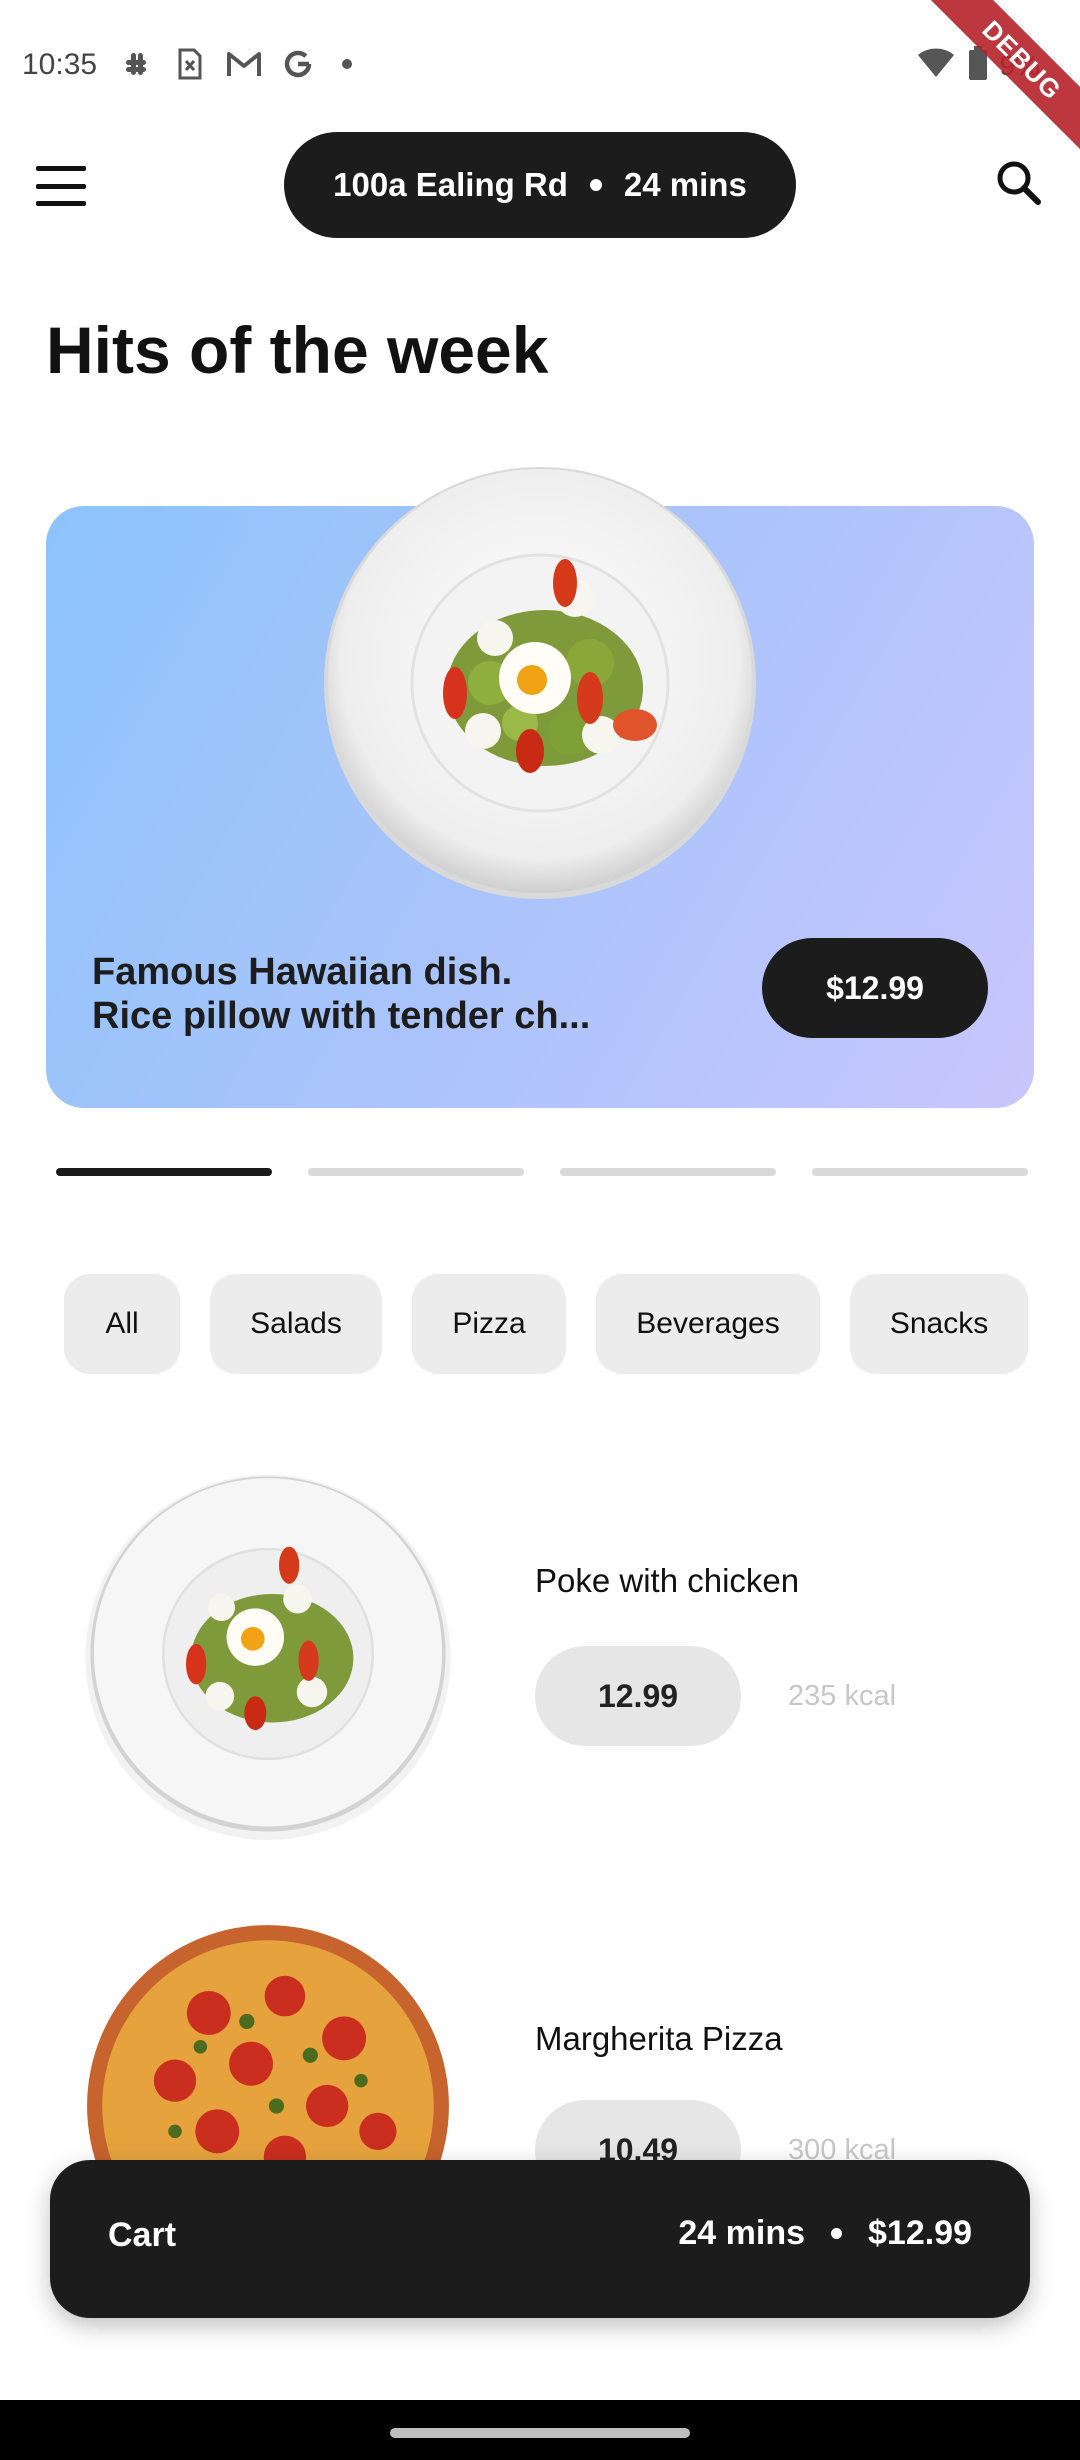 The height and width of the screenshot is (2460, 1080). What do you see at coordinates (659, 2038) in the screenshot?
I see `product-name: Margherita Pizza` at bounding box center [659, 2038].